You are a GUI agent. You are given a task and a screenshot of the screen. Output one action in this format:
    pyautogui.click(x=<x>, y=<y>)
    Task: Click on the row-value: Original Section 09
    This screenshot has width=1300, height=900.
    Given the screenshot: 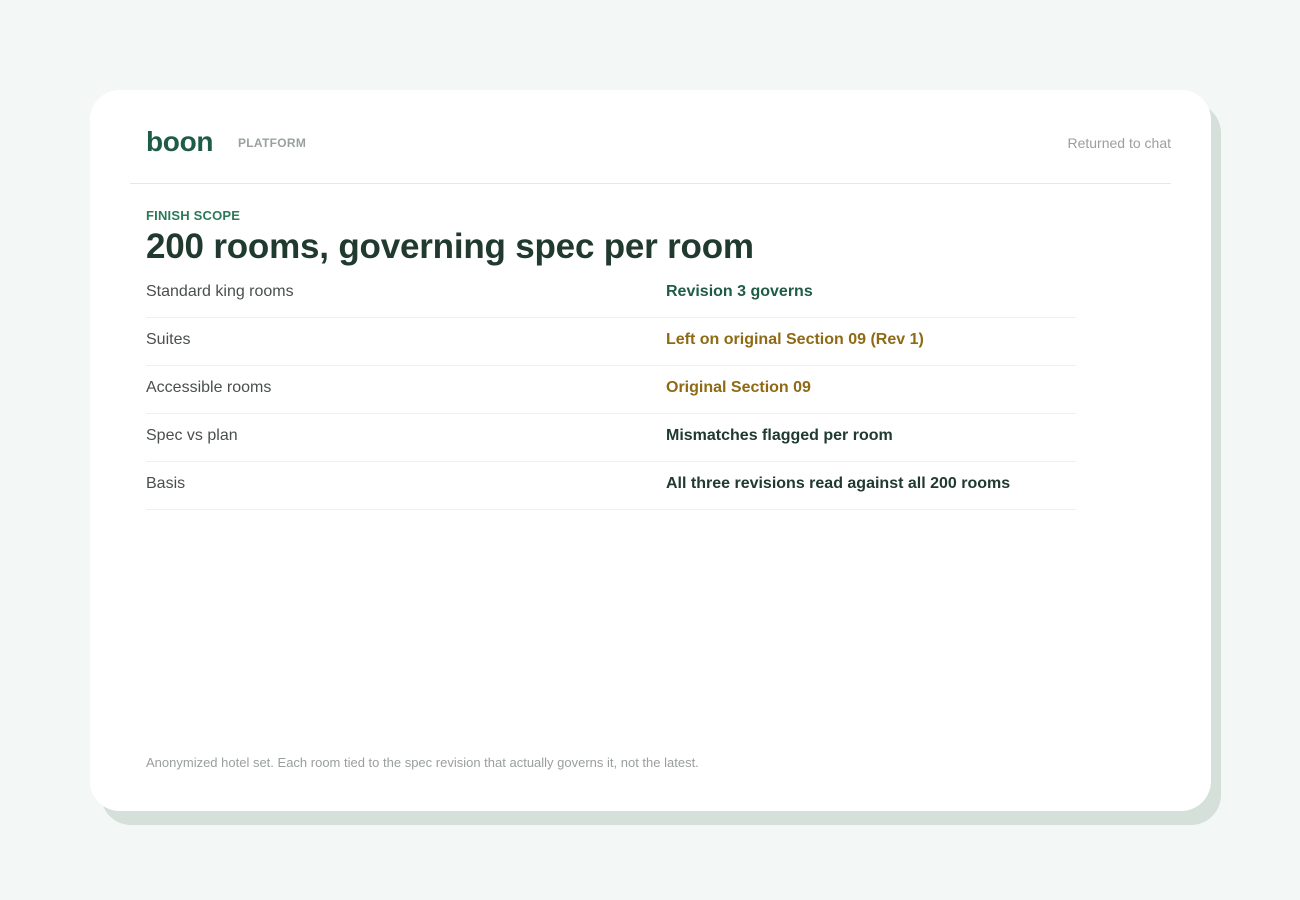 What is the action you would take?
    pyautogui.click(x=738, y=387)
    